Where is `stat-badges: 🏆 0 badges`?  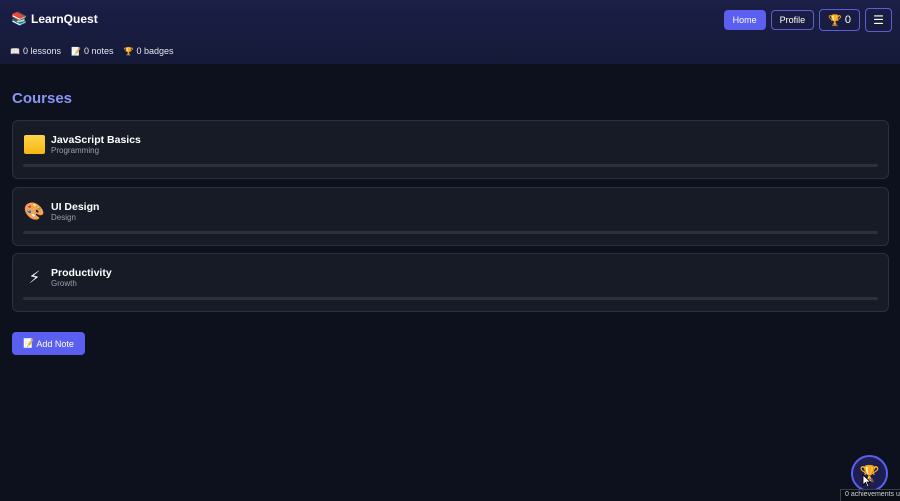 stat-badges: 🏆 0 badges is located at coordinates (149, 51).